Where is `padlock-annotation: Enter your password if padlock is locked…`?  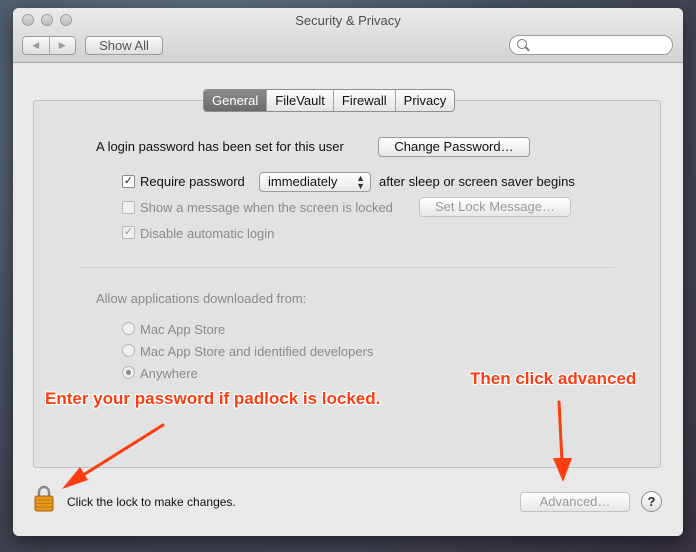 padlock-annotation: Enter your password if padlock is locked… is located at coordinates (213, 398).